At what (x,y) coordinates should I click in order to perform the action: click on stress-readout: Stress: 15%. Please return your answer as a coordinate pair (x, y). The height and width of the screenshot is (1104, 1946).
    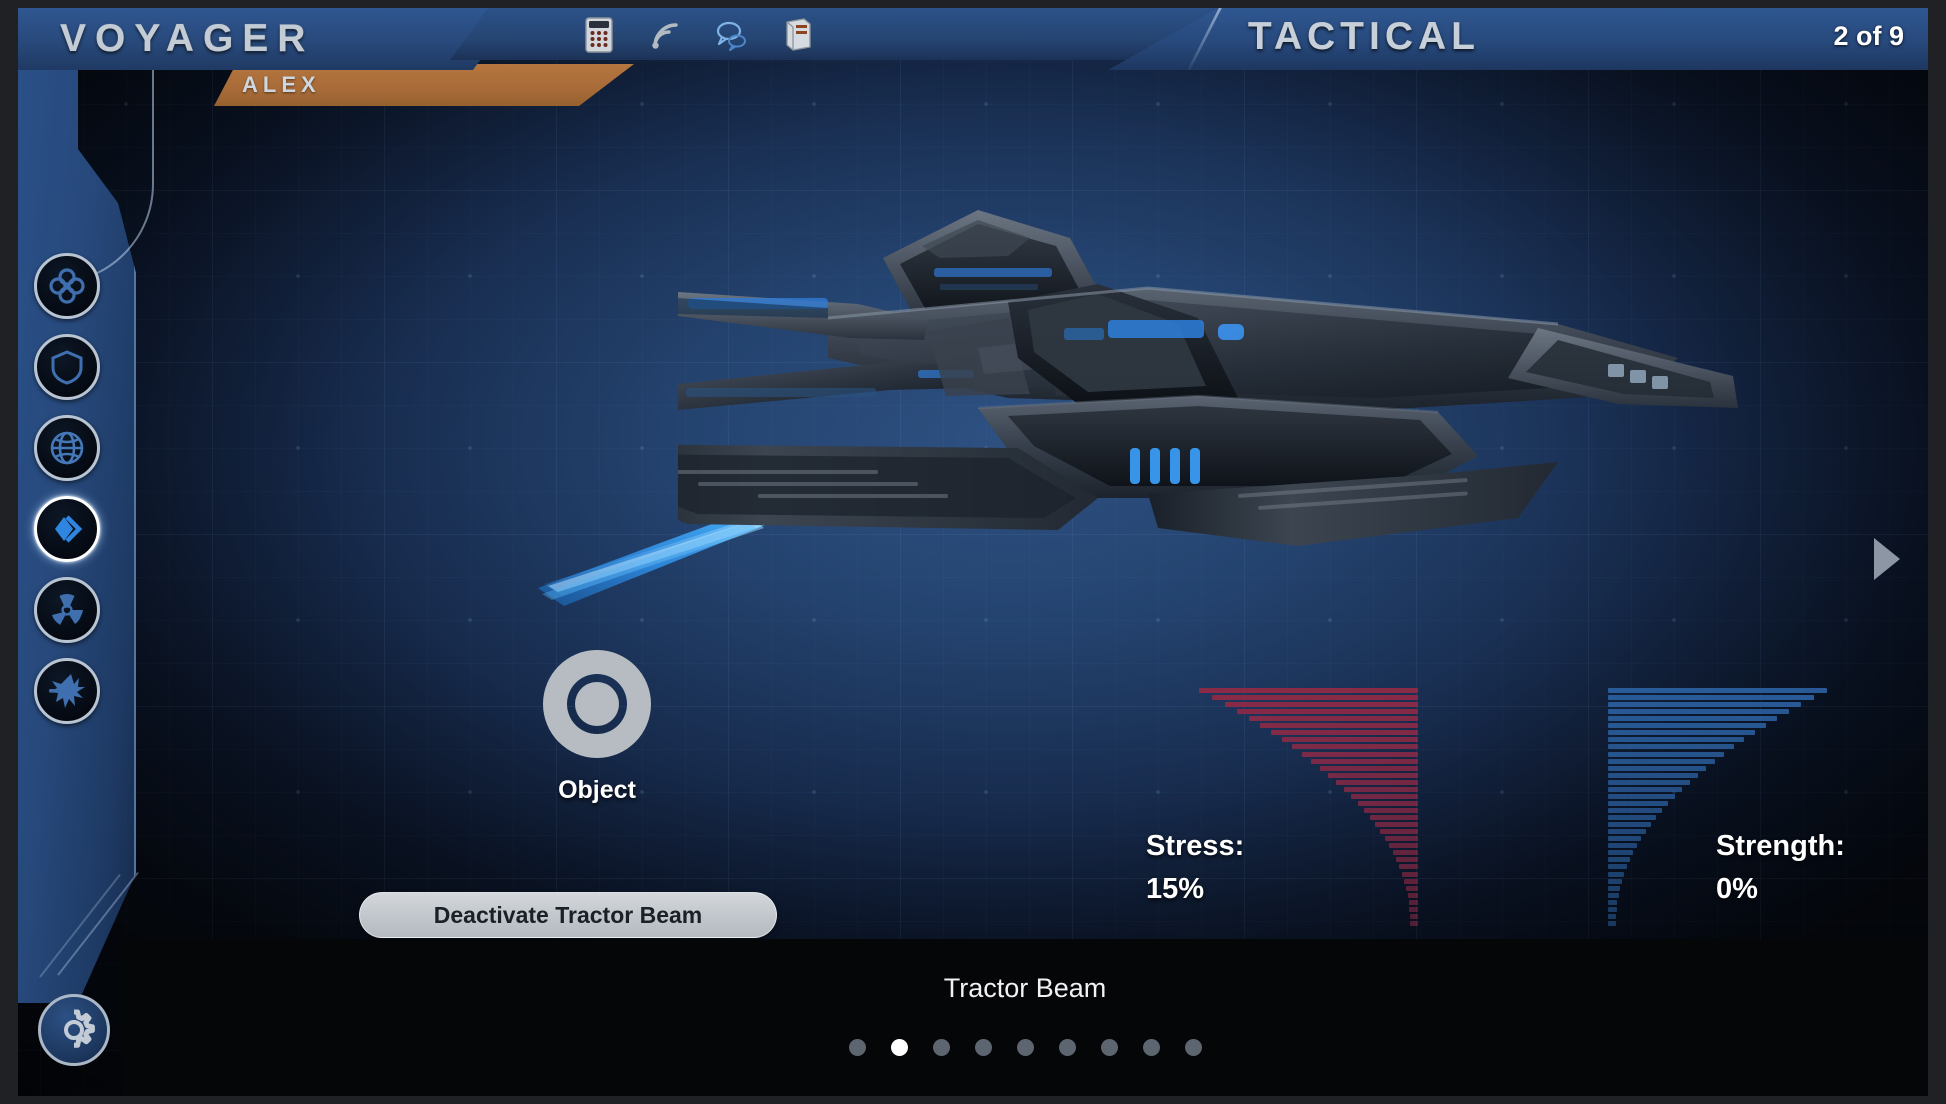
    Looking at the image, I should click on (1195, 868).